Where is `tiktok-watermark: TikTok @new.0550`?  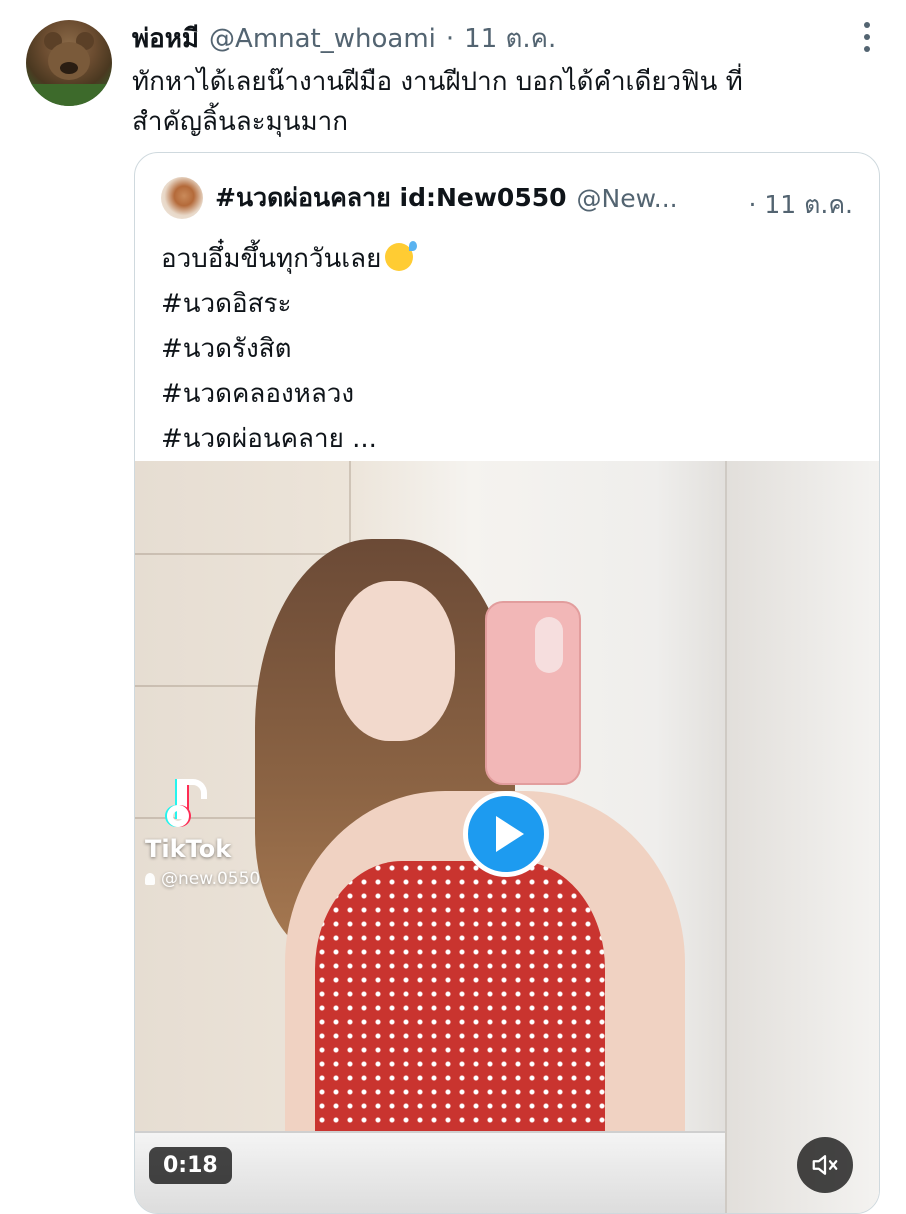
tiktok-watermark: TikTok @new.0550 is located at coordinates (202, 834).